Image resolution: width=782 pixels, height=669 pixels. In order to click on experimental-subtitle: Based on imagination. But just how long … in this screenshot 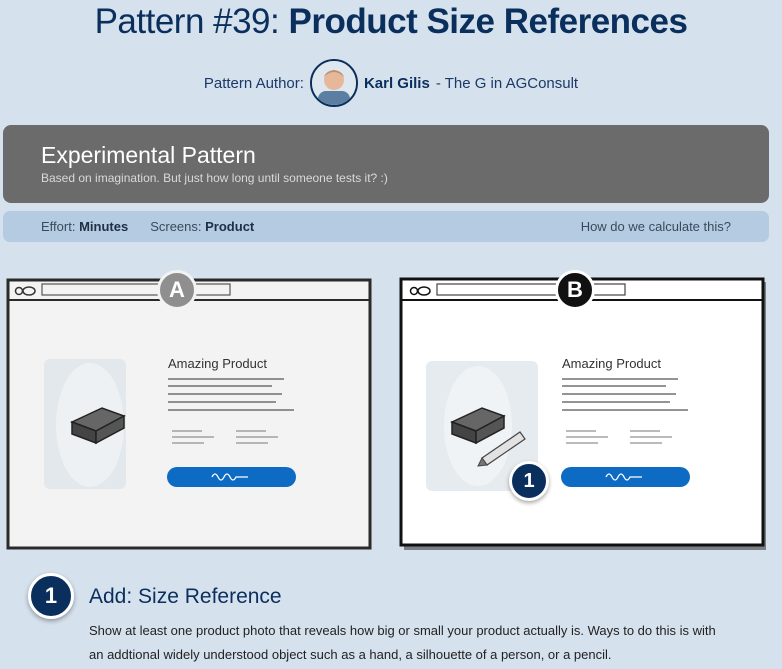, I will do `click(214, 178)`.